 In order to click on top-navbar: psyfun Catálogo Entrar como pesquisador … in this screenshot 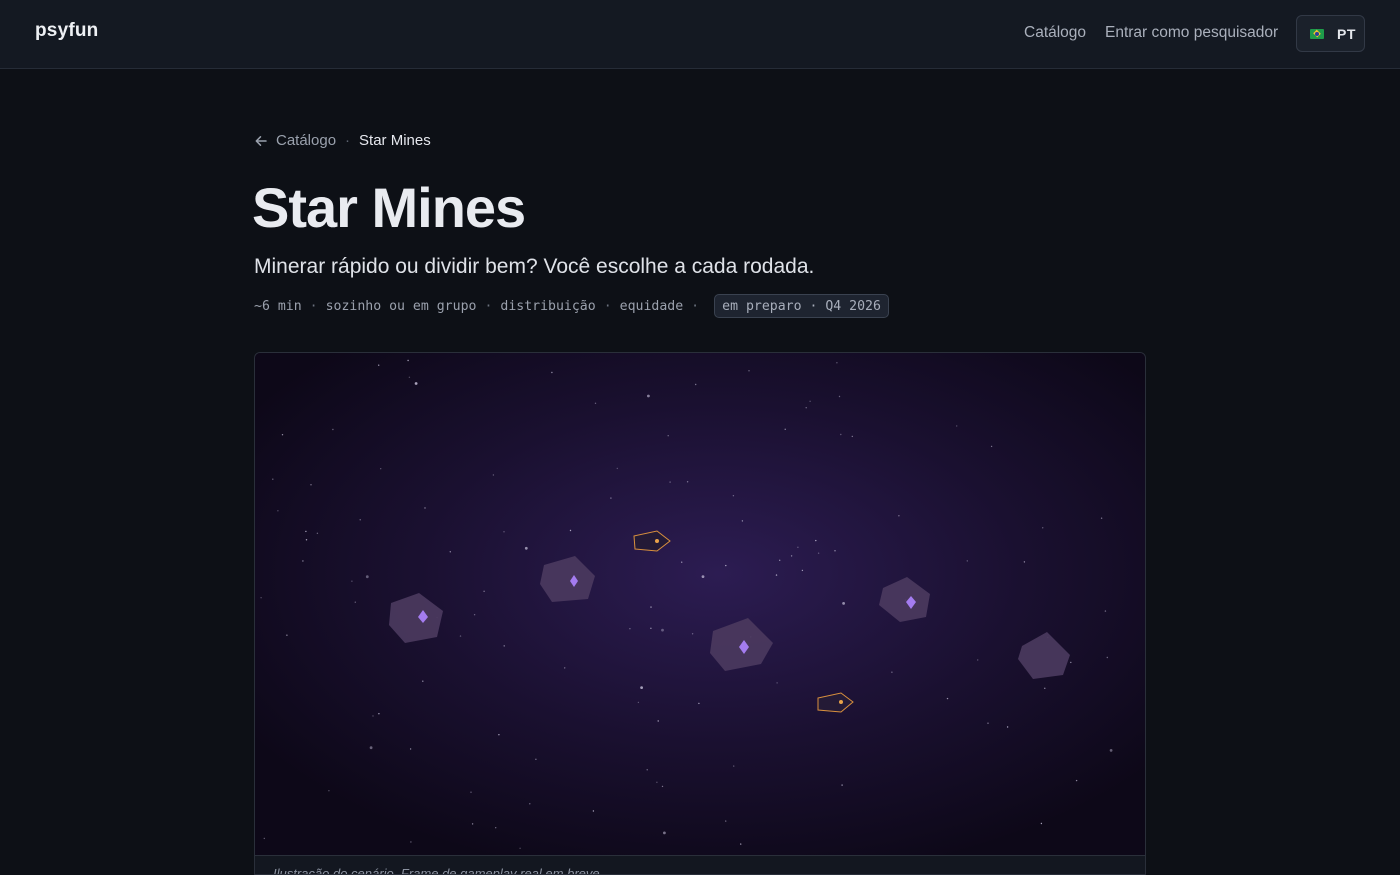, I will do `click(700, 34)`.